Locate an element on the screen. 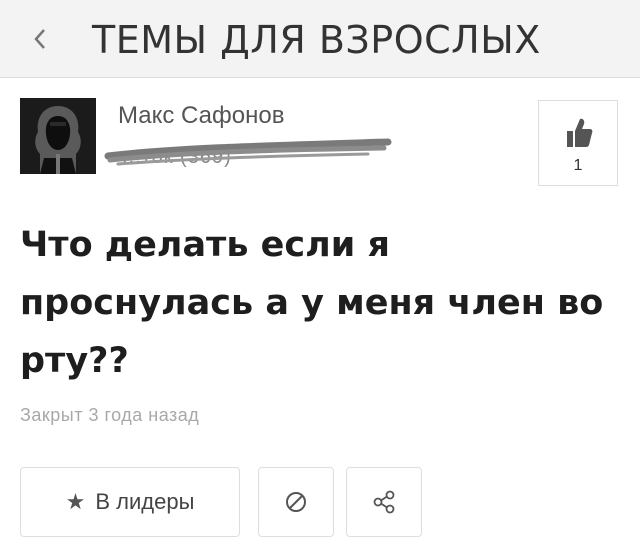 This screenshot has height=549, width=640. avatar is located at coordinates (58, 136).